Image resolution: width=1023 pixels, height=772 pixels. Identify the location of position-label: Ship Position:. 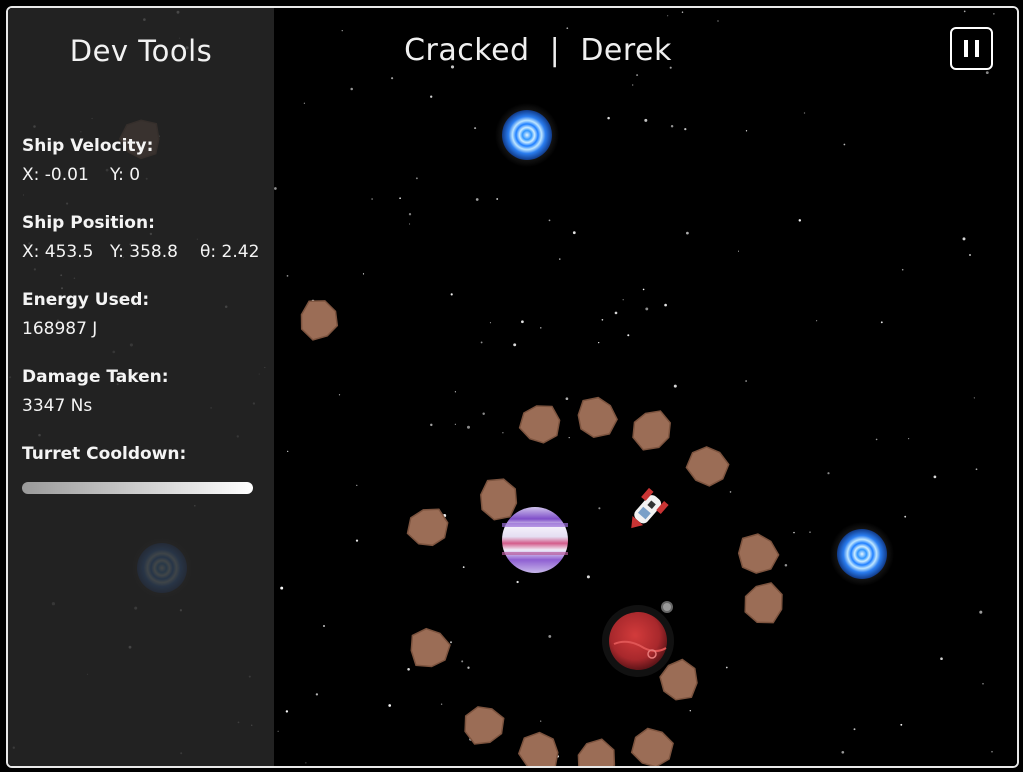
(88, 223).